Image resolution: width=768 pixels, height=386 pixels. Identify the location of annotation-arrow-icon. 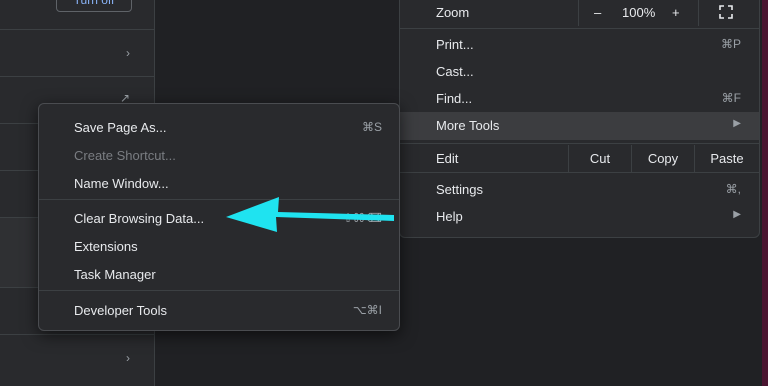
(310, 214).